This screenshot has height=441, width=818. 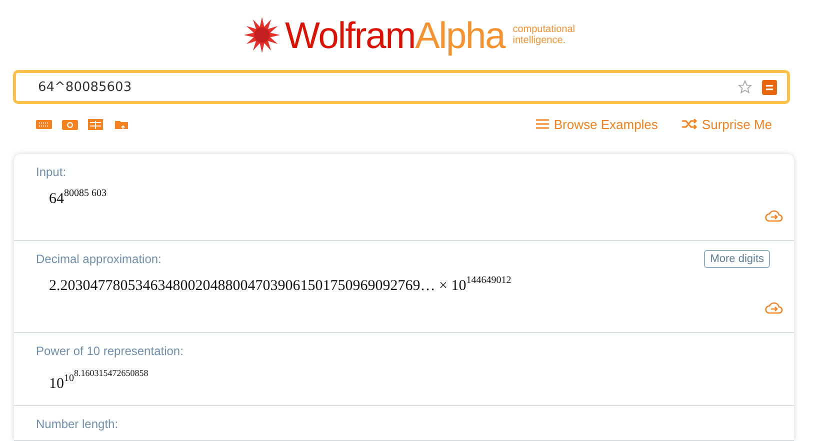 What do you see at coordinates (542, 124) in the screenshot?
I see `menu-icon` at bounding box center [542, 124].